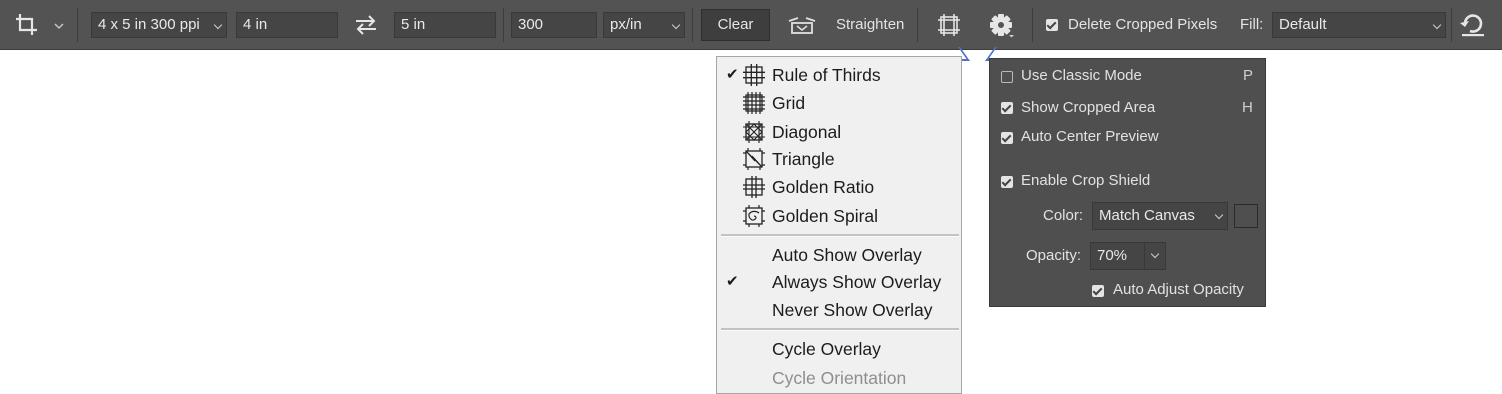 This screenshot has width=1502, height=394. I want to click on crop-tool-icon, so click(26, 24).